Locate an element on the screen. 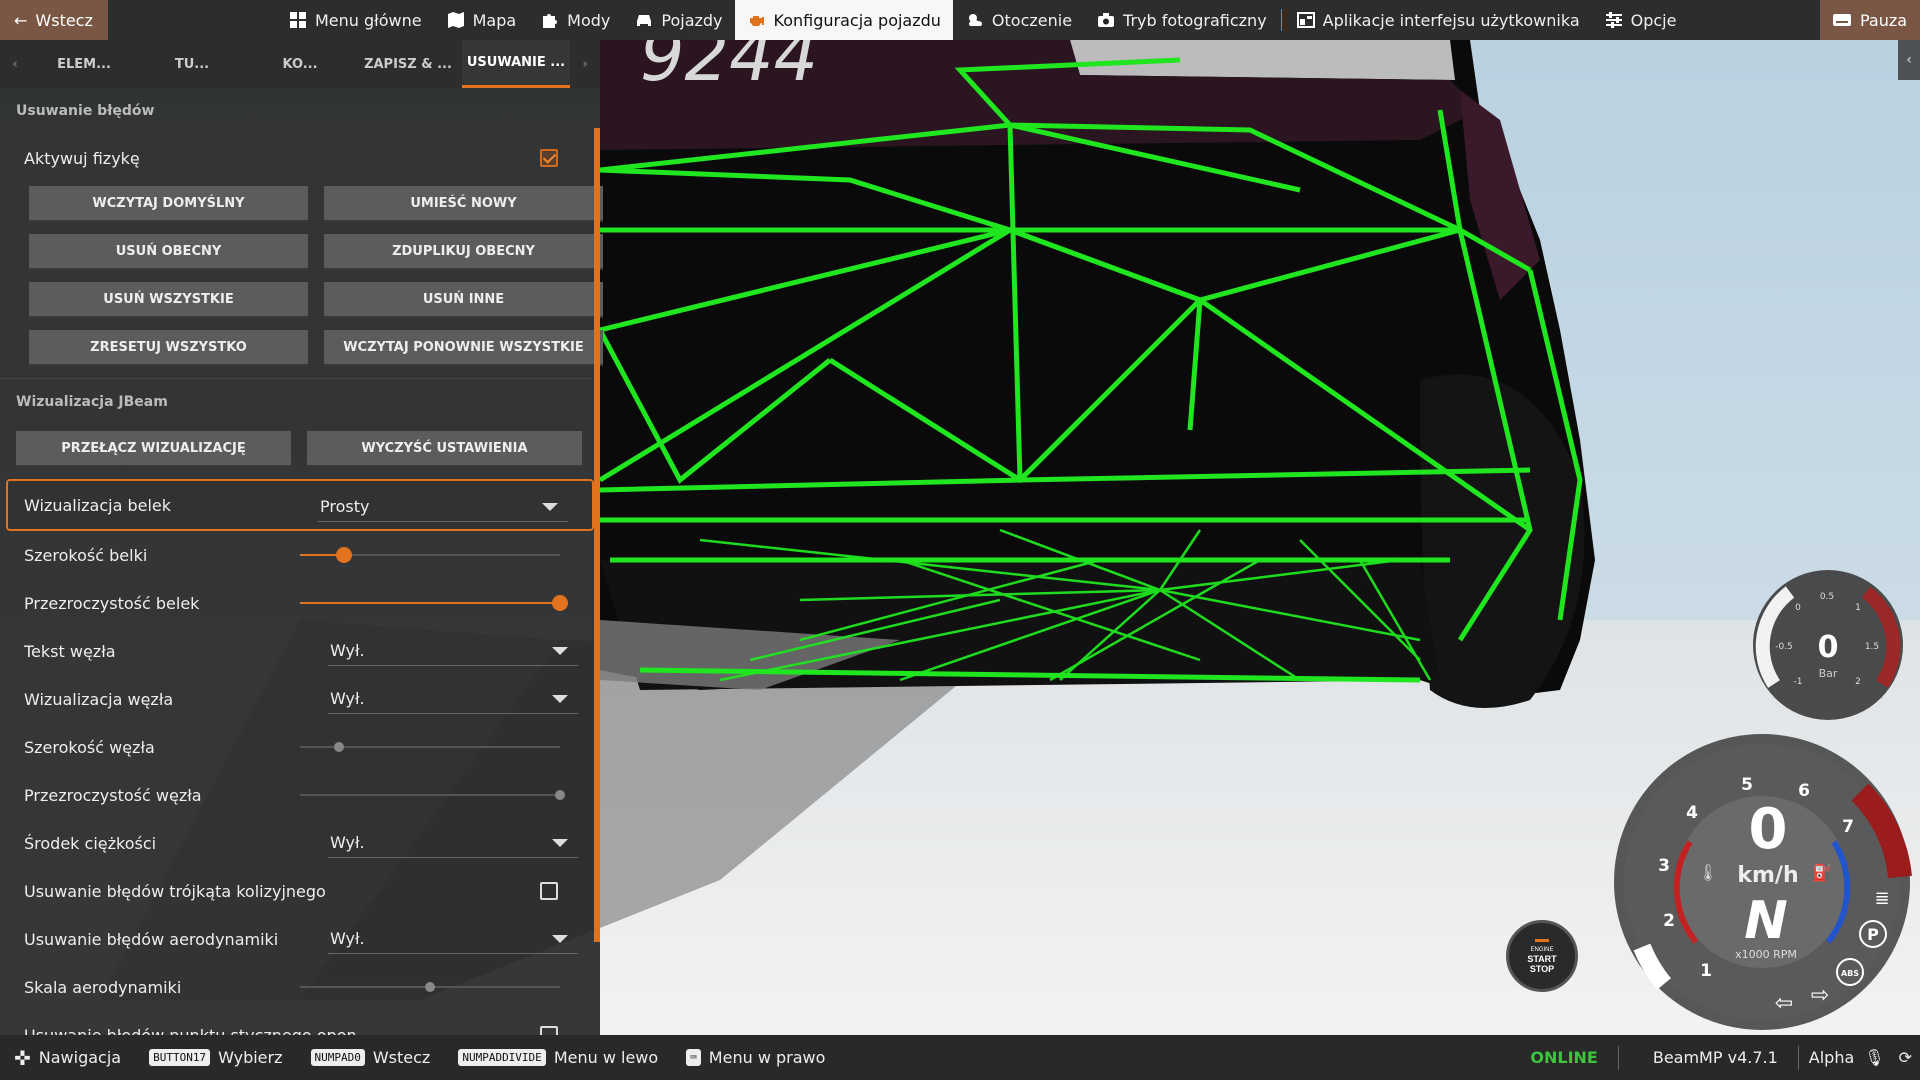 This screenshot has height=1080, width=1920. sliders-icon is located at coordinates (1613, 20).